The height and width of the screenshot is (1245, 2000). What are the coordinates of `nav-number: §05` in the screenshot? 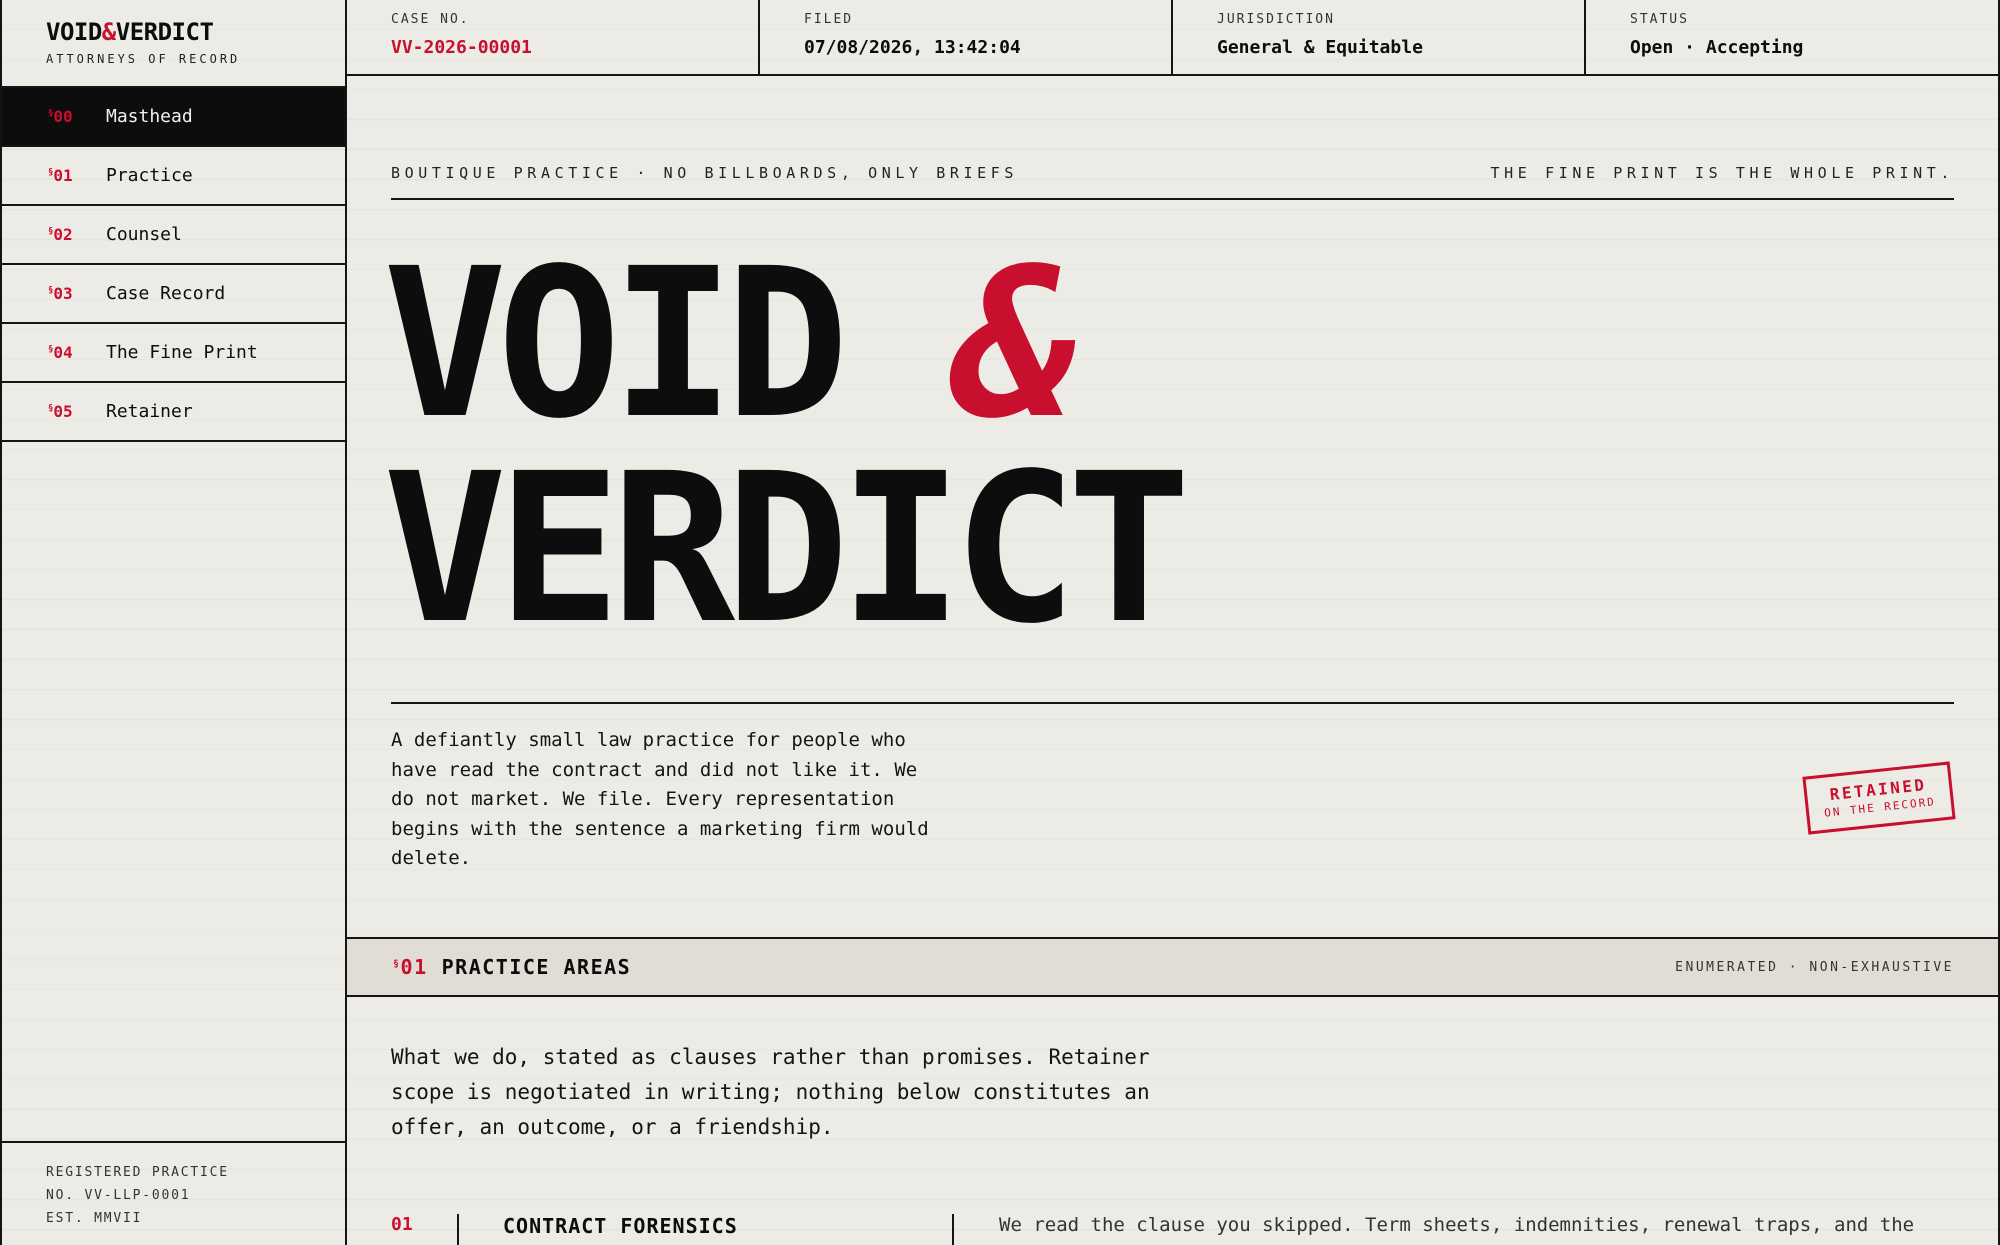 It's located at (60, 411).